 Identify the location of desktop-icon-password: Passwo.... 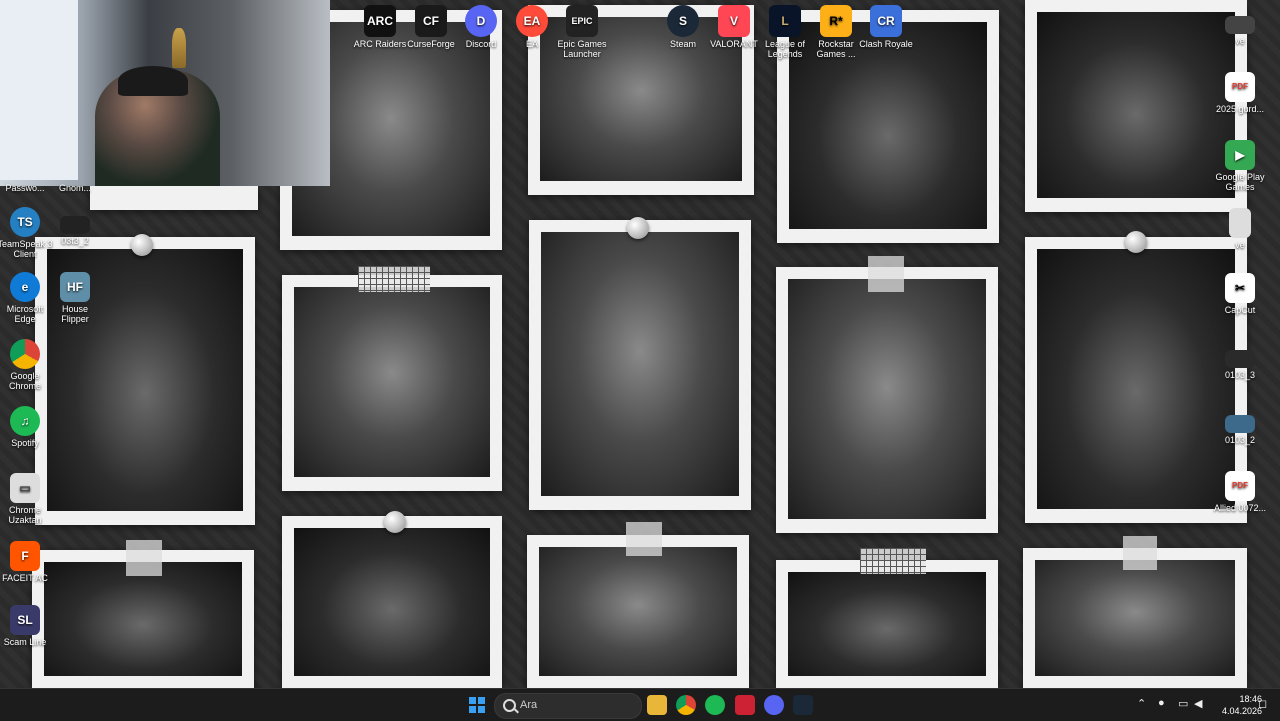
(26, 188).